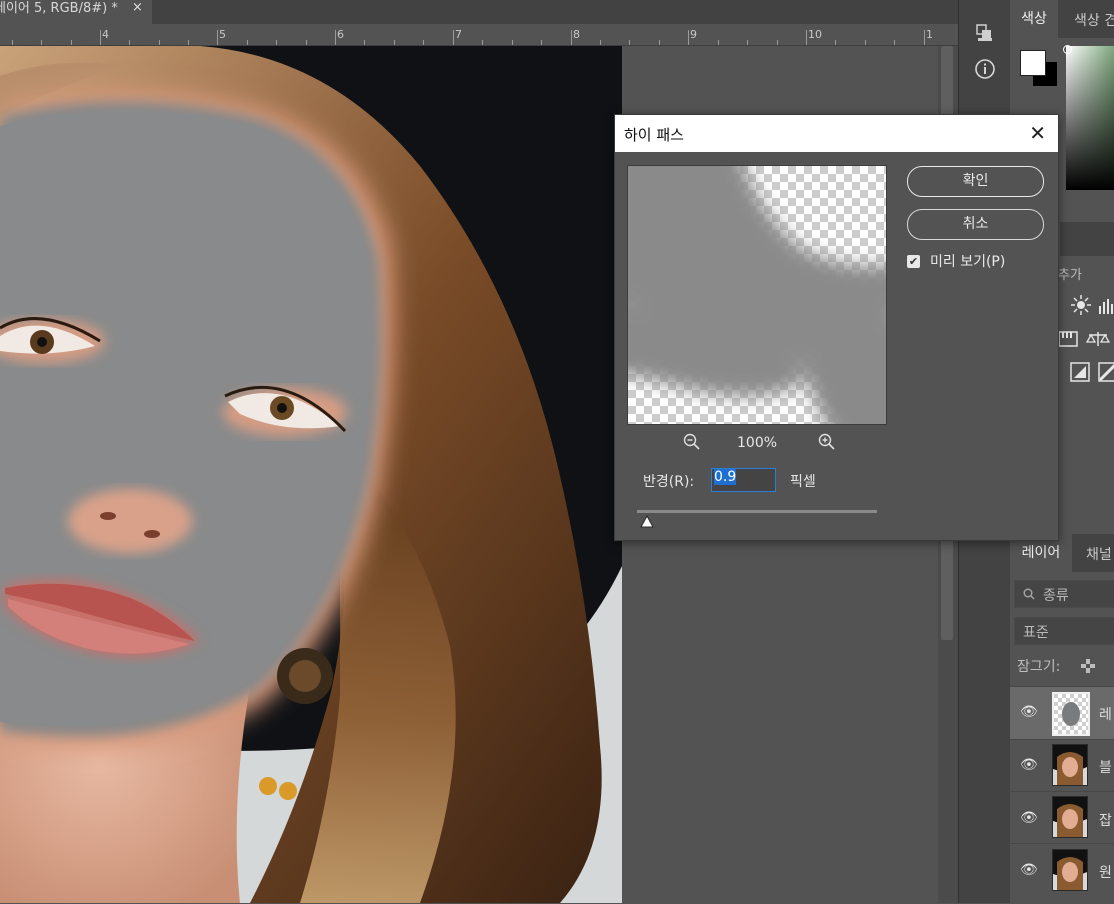 The image size is (1114, 904). Describe the element at coordinates (222, 34) in the screenshot. I see `ruler-label: 5` at that location.